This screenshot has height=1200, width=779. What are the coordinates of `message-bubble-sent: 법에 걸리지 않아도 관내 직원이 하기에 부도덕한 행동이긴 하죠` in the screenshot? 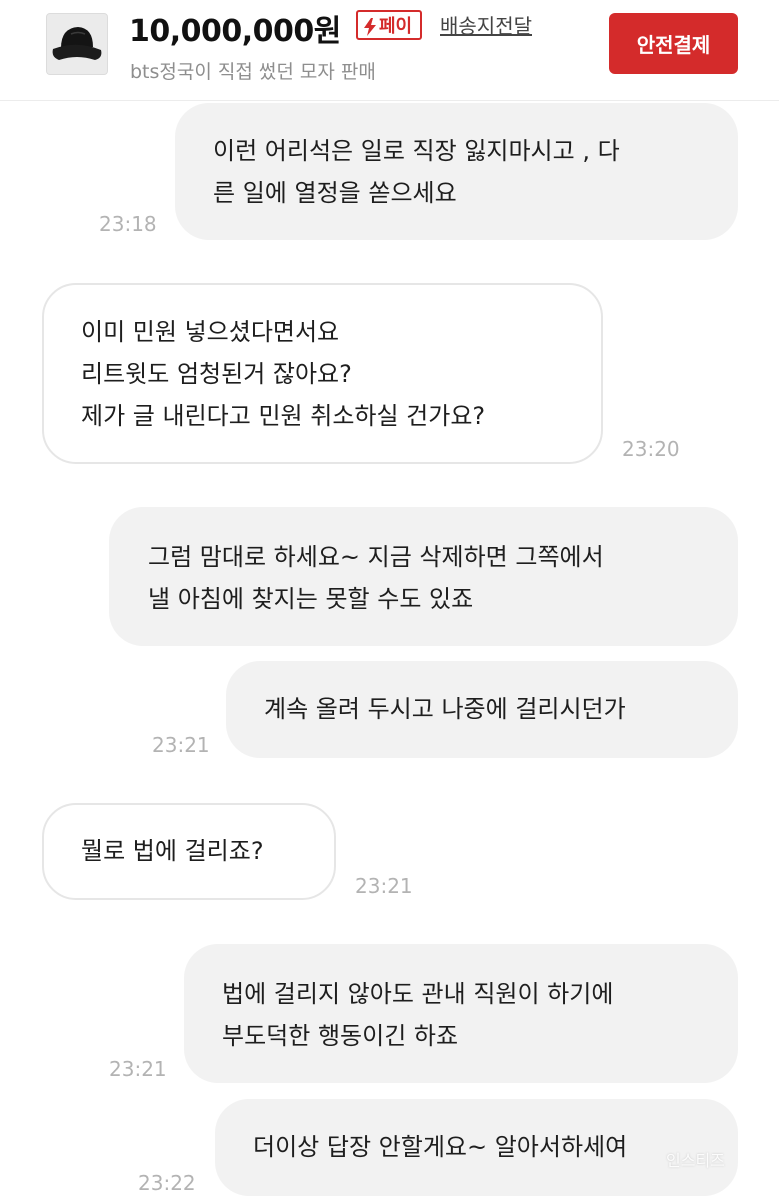 It's located at (461, 1013).